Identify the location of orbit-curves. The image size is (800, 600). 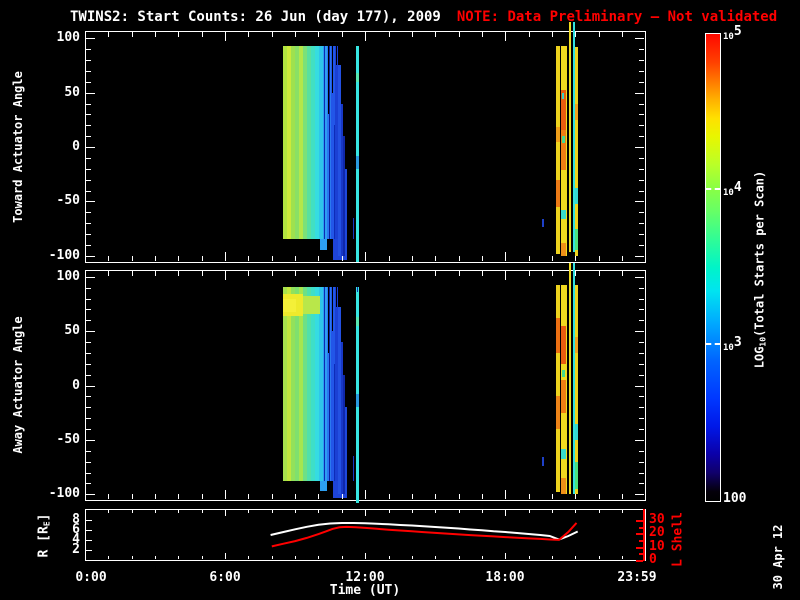
(424, 535).